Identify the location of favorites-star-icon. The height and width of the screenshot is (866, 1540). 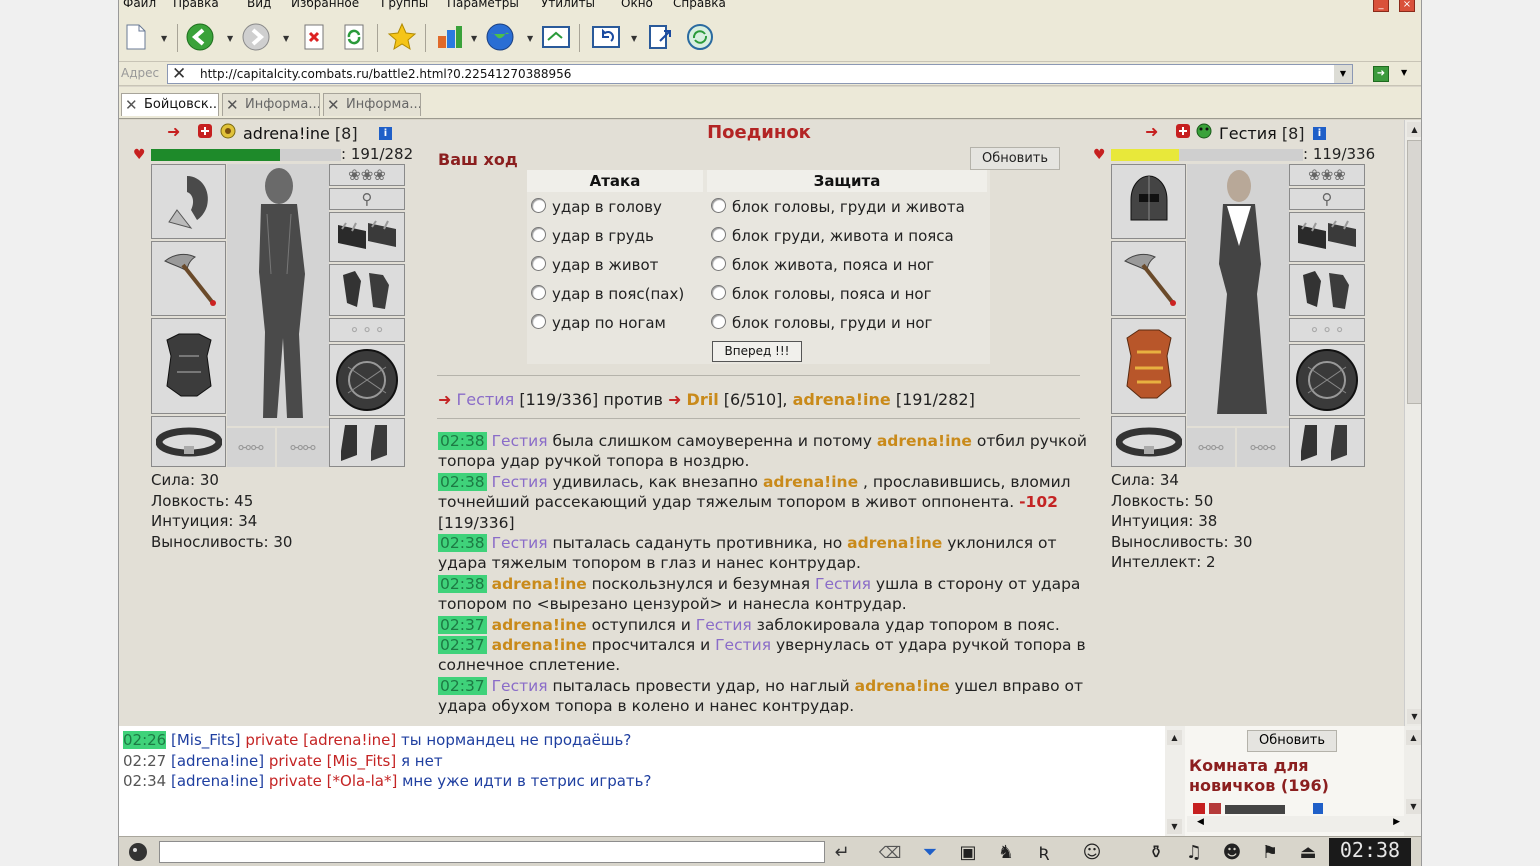
(402, 37).